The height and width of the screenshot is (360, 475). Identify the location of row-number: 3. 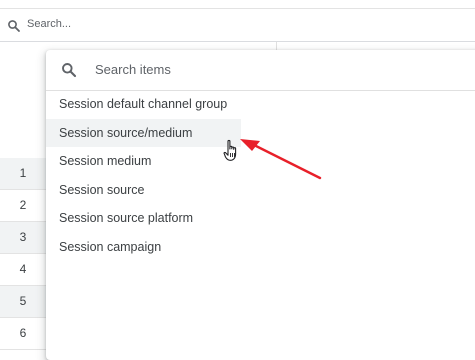
(23, 237).